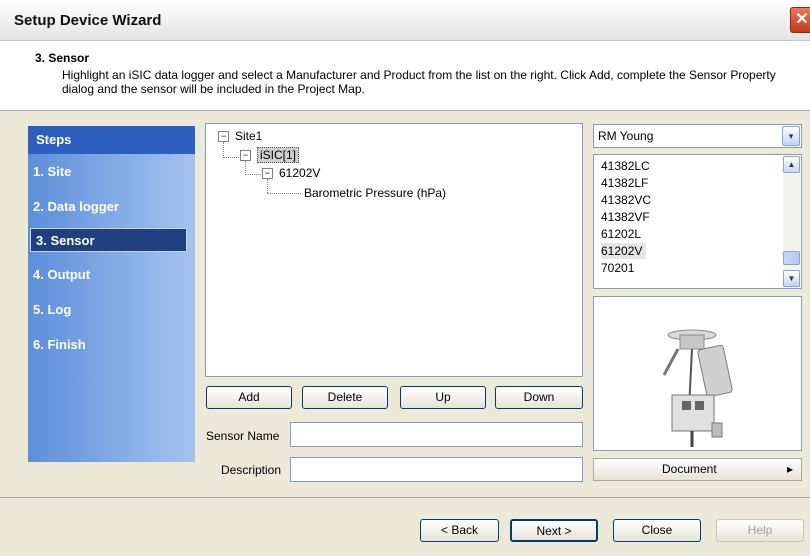  What do you see at coordinates (300, 173) in the screenshot?
I see `tree-label-sensor: 61202V` at bounding box center [300, 173].